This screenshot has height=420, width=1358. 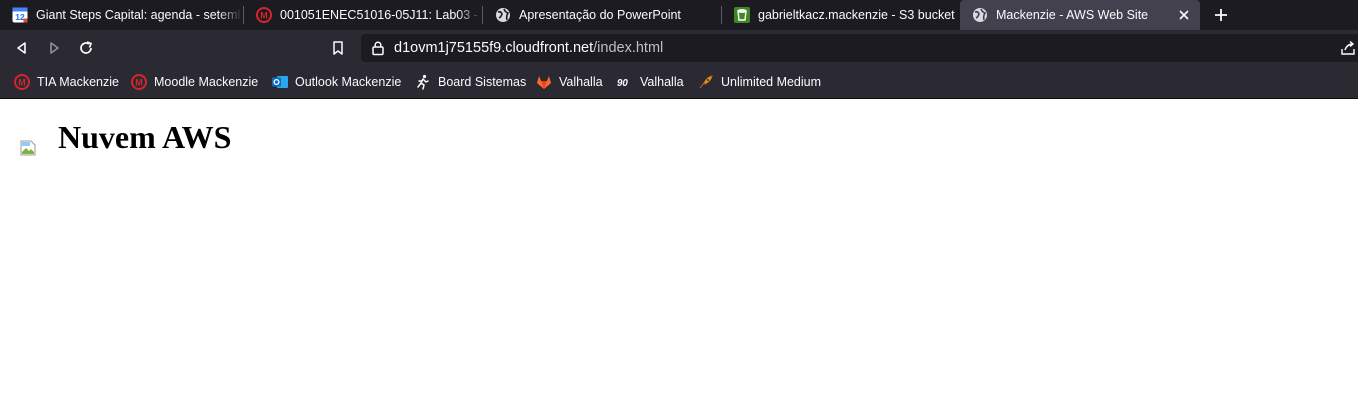 I want to click on forward-arrow-icon, so click(x=54, y=48).